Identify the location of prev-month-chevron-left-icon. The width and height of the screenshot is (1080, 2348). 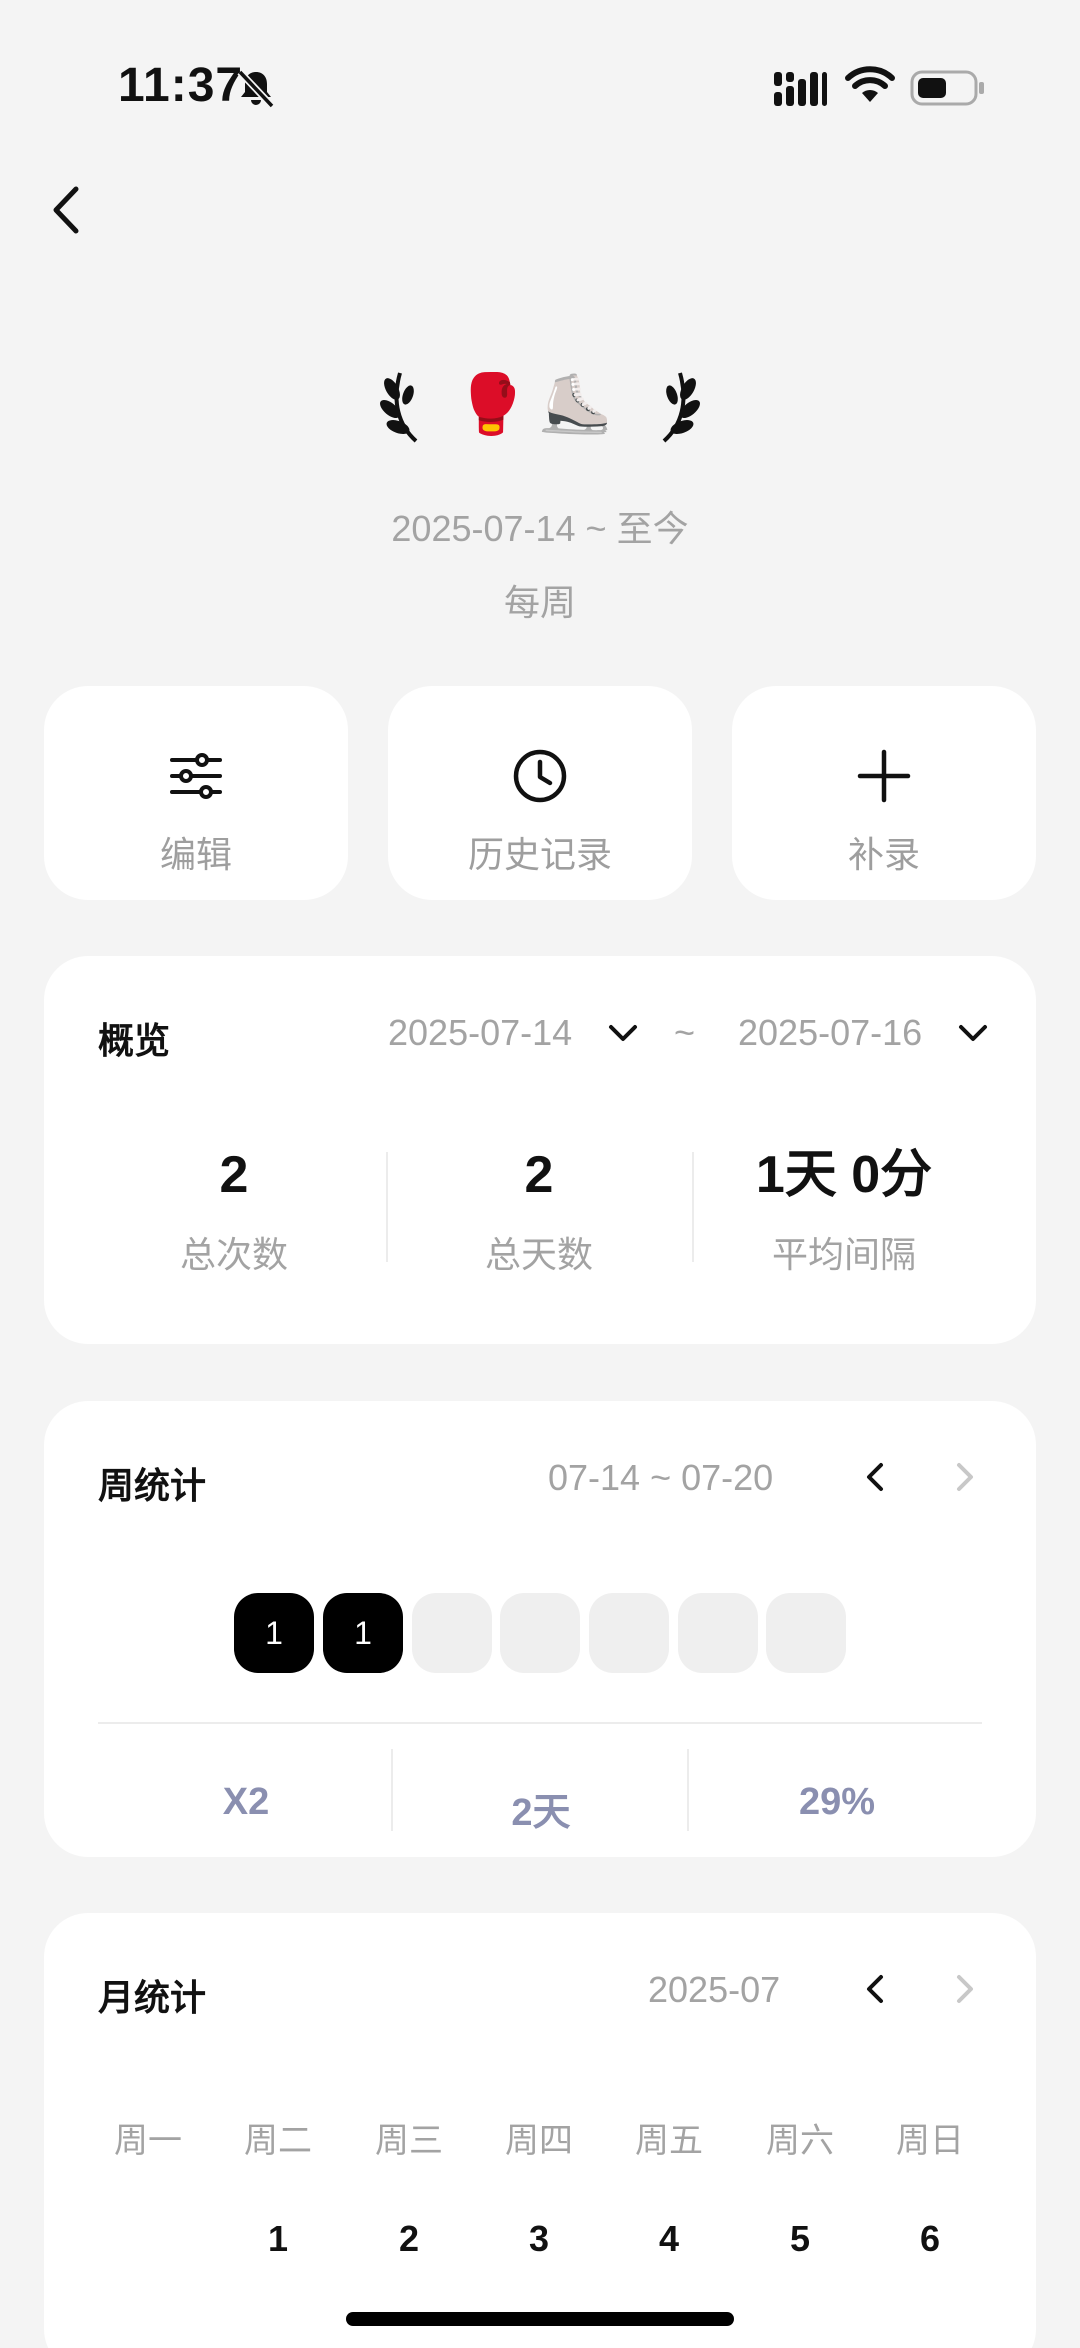
(876, 1989).